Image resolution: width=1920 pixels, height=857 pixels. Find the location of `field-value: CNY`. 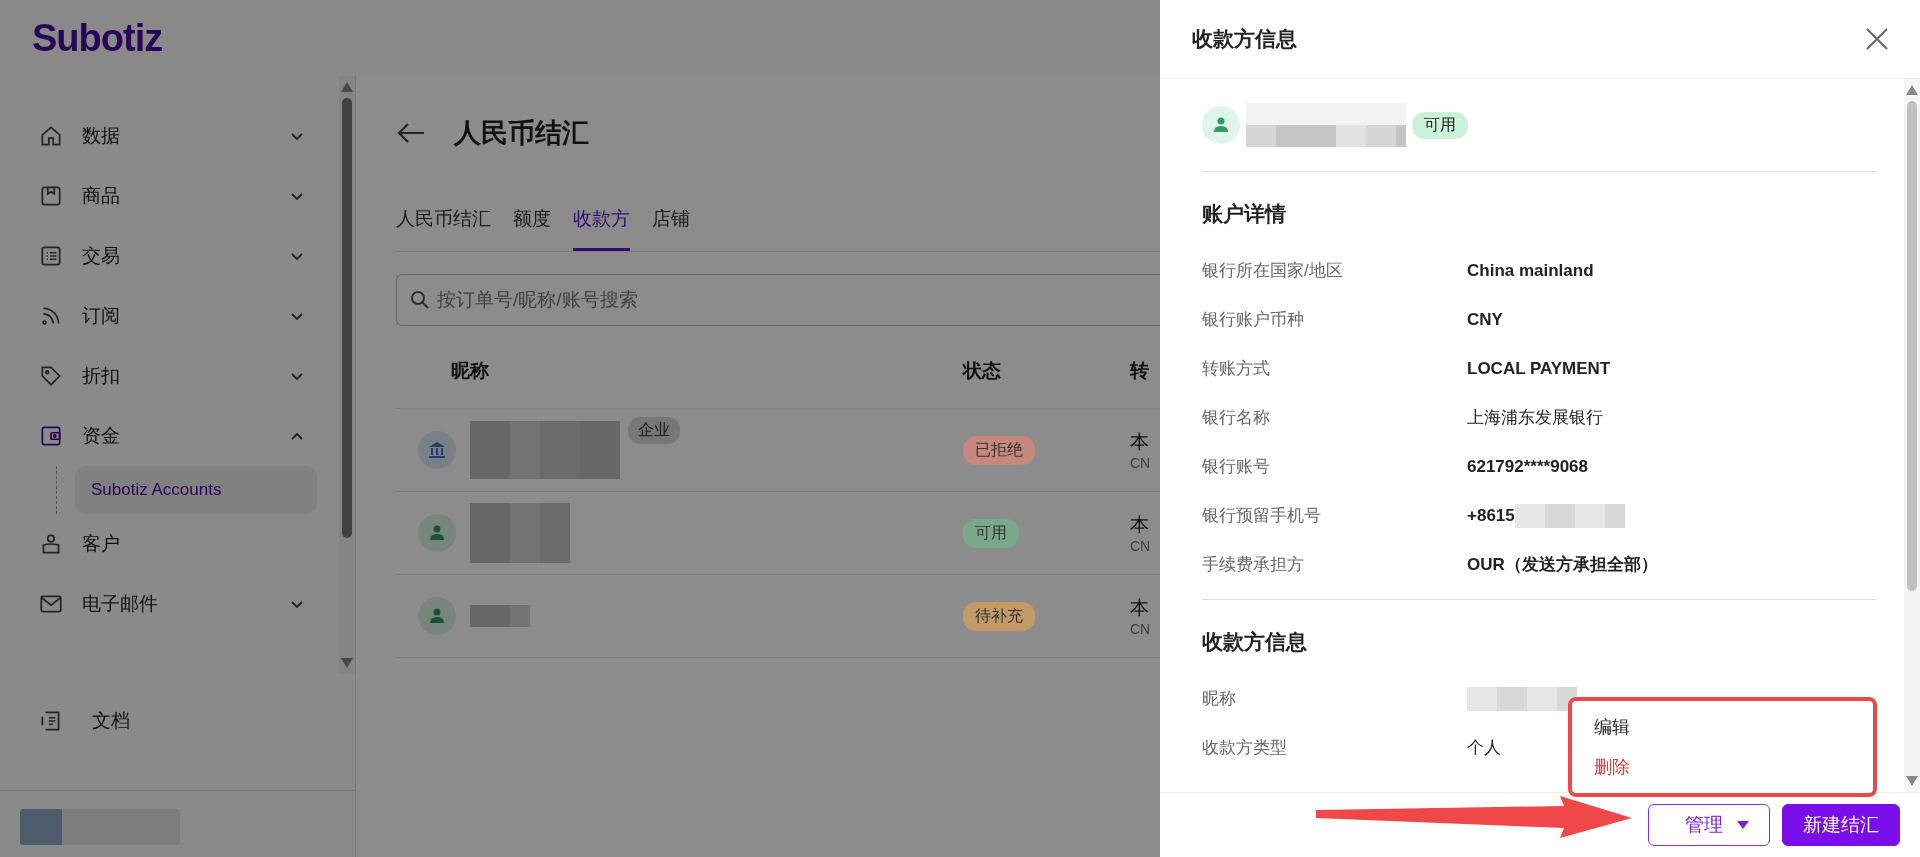

field-value: CNY is located at coordinates (1485, 319).